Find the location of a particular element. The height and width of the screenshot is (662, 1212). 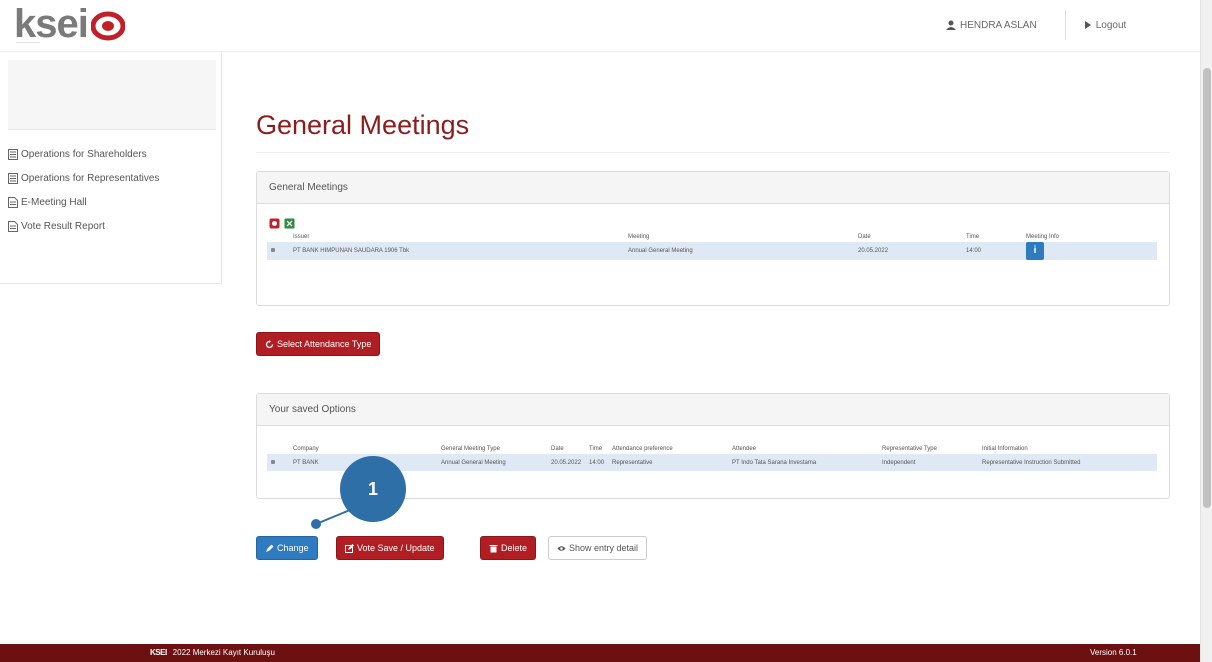

logout-icon is located at coordinates (1087, 25).